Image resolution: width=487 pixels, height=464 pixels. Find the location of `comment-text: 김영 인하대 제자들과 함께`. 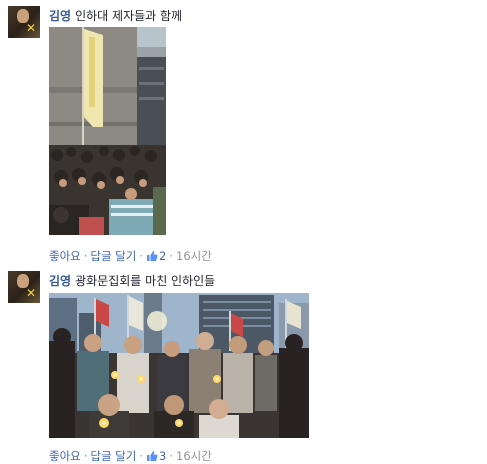

comment-text: 김영 인하대 제자들과 함께 is located at coordinates (115, 16).